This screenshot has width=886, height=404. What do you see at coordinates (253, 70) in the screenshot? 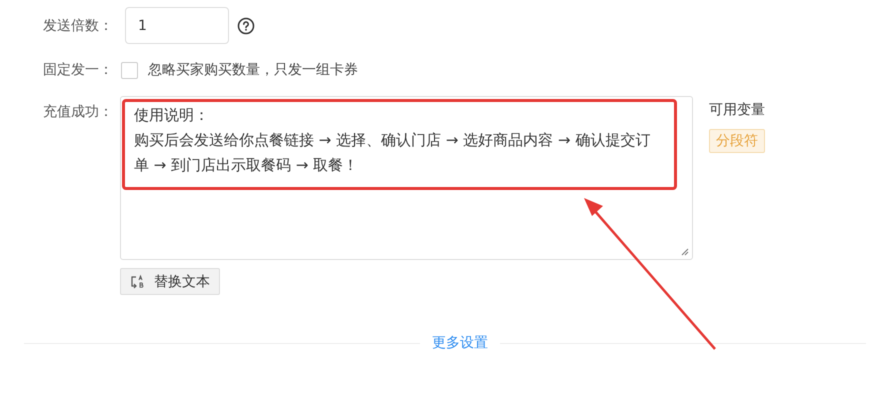
I see `checkbox-label: 忽略买家购买数量，只发一组卡券` at bounding box center [253, 70].